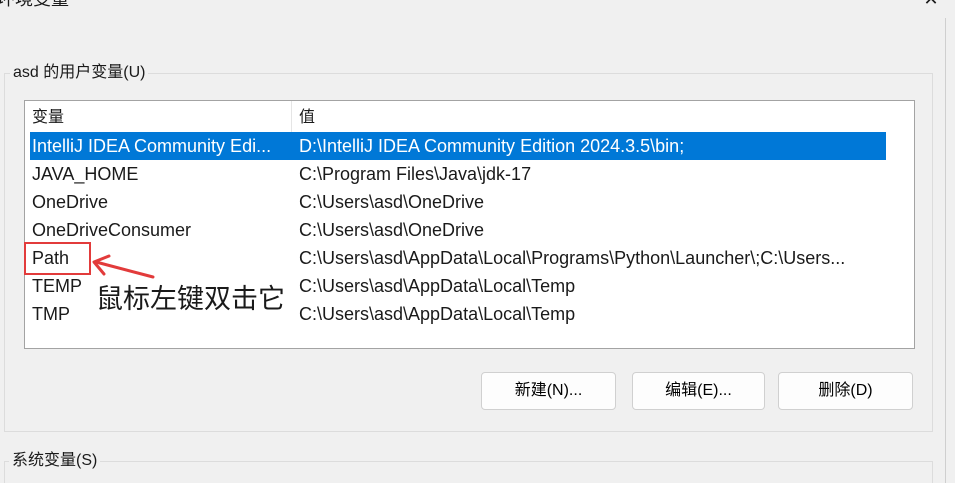 This screenshot has height=483, width=955. What do you see at coordinates (468, 472) in the screenshot?
I see `system-variables-group` at bounding box center [468, 472].